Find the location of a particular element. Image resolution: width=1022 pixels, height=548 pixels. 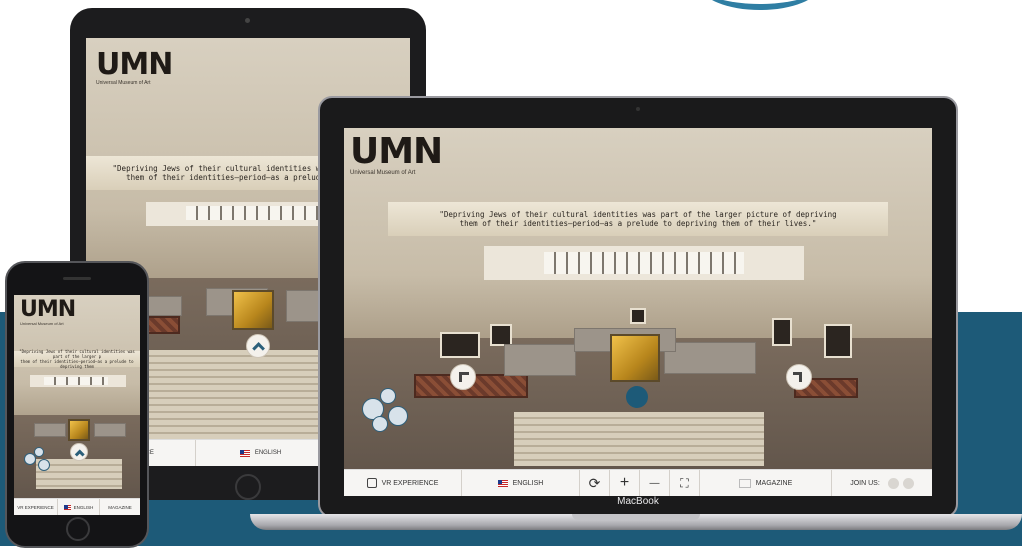

tablet-home-button is located at coordinates (248, 487).